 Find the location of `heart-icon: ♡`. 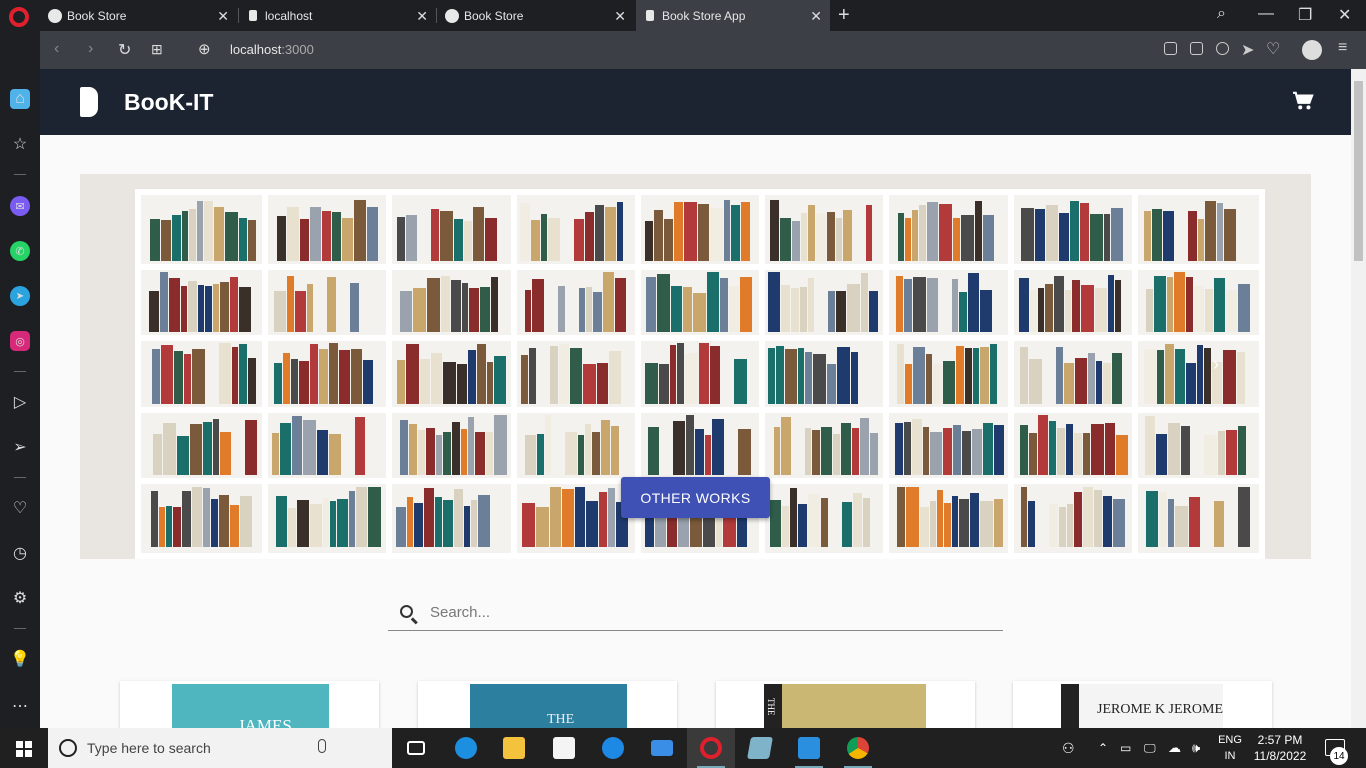

heart-icon: ♡ is located at coordinates (1273, 49).